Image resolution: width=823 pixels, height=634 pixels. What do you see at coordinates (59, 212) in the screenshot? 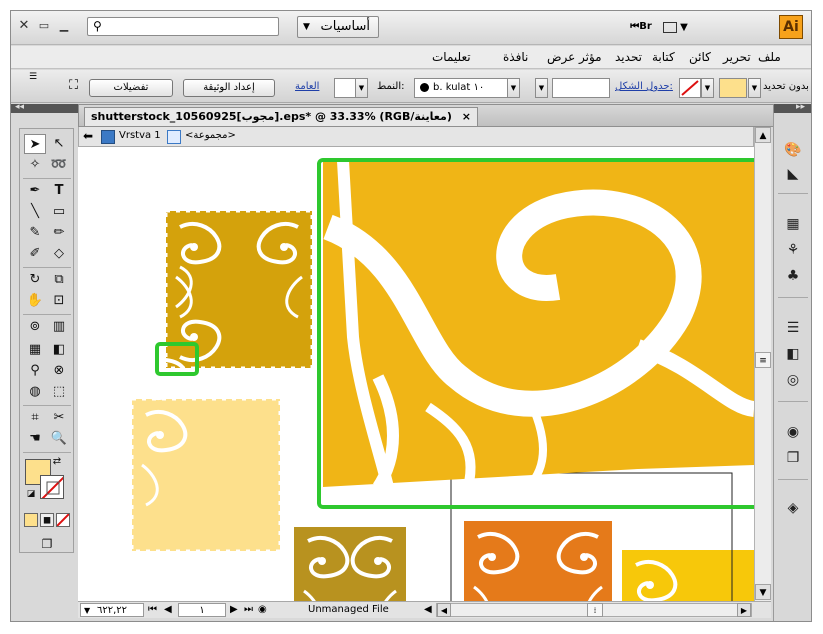
I see `rectangle-tool-icon: ▭` at bounding box center [59, 212].